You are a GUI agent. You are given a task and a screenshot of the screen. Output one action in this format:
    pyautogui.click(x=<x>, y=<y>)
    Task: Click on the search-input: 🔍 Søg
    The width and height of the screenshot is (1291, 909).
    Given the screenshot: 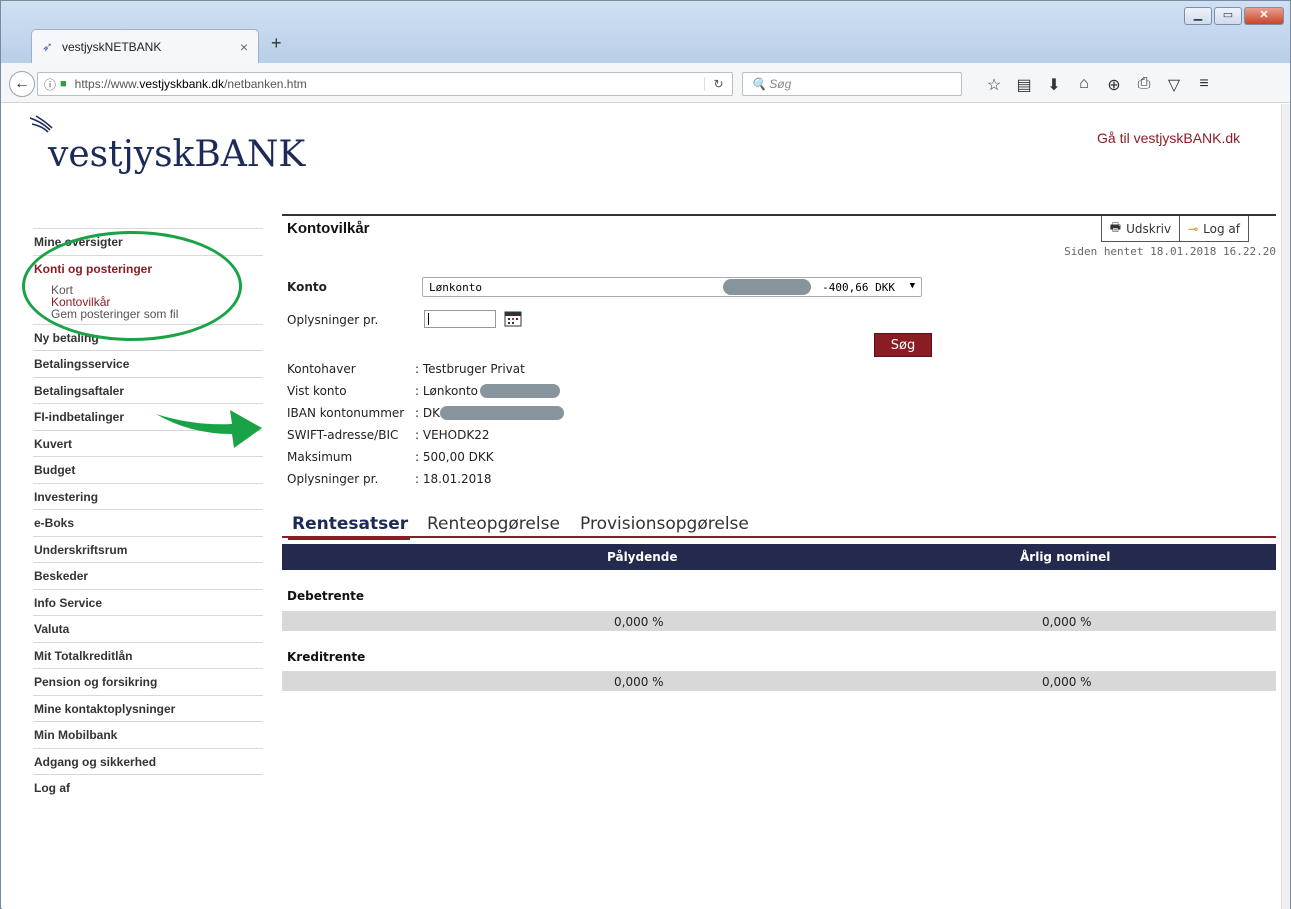 What is the action you would take?
    pyautogui.click(x=852, y=84)
    